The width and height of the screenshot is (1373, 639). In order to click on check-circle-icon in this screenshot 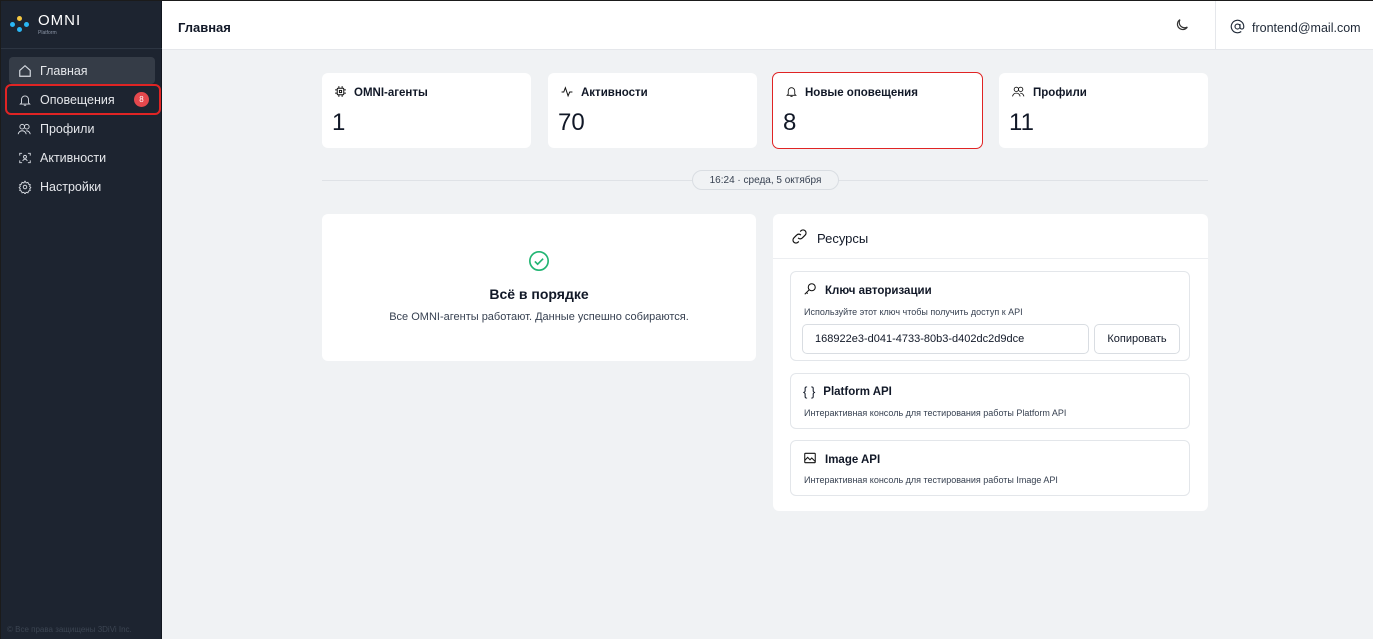, I will do `click(539, 261)`.